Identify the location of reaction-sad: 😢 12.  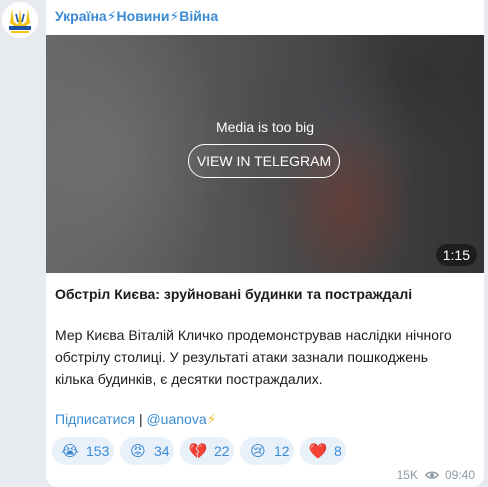
(267, 451).